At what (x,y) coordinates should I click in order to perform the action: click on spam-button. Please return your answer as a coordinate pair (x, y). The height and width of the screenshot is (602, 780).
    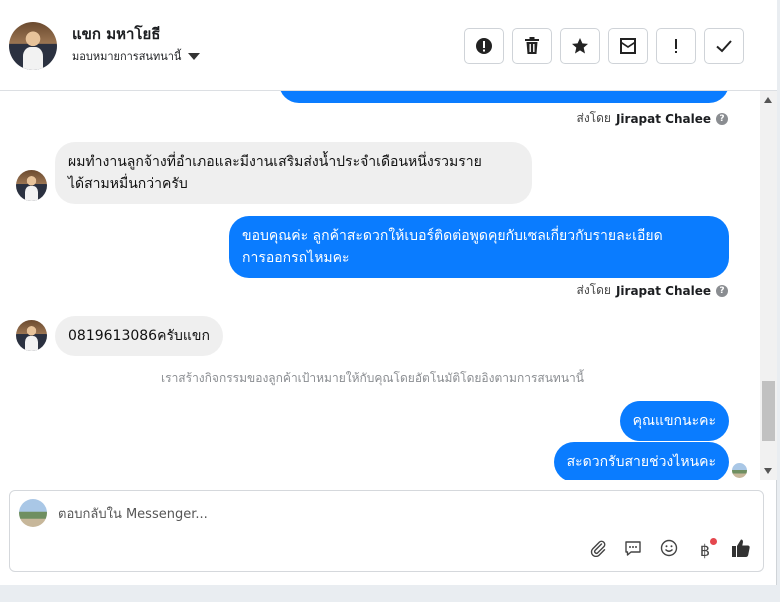
    Looking at the image, I should click on (484, 46).